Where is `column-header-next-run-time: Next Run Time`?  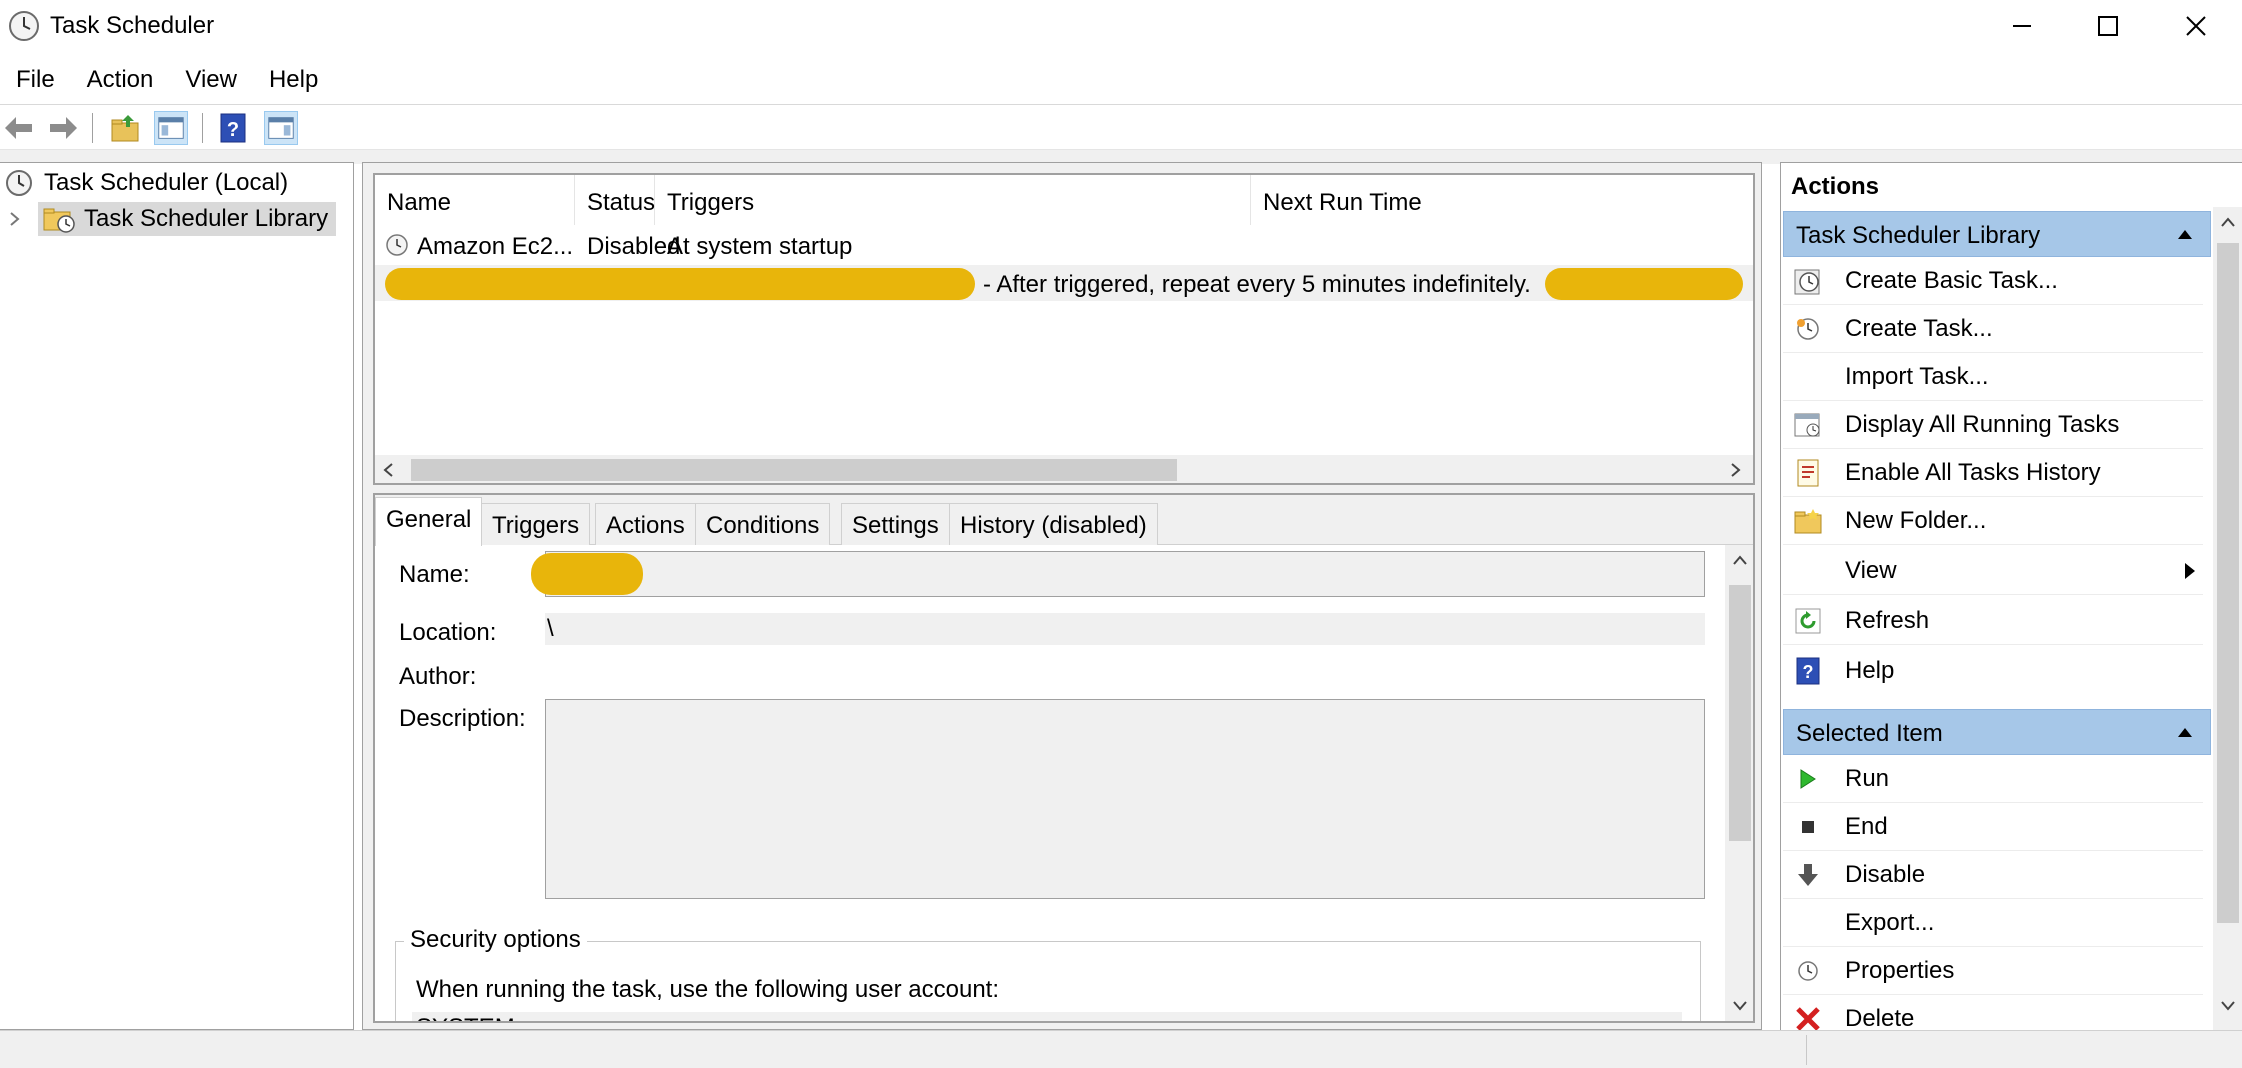
column-header-next-run-time: Next Run Time is located at coordinates (1502, 200).